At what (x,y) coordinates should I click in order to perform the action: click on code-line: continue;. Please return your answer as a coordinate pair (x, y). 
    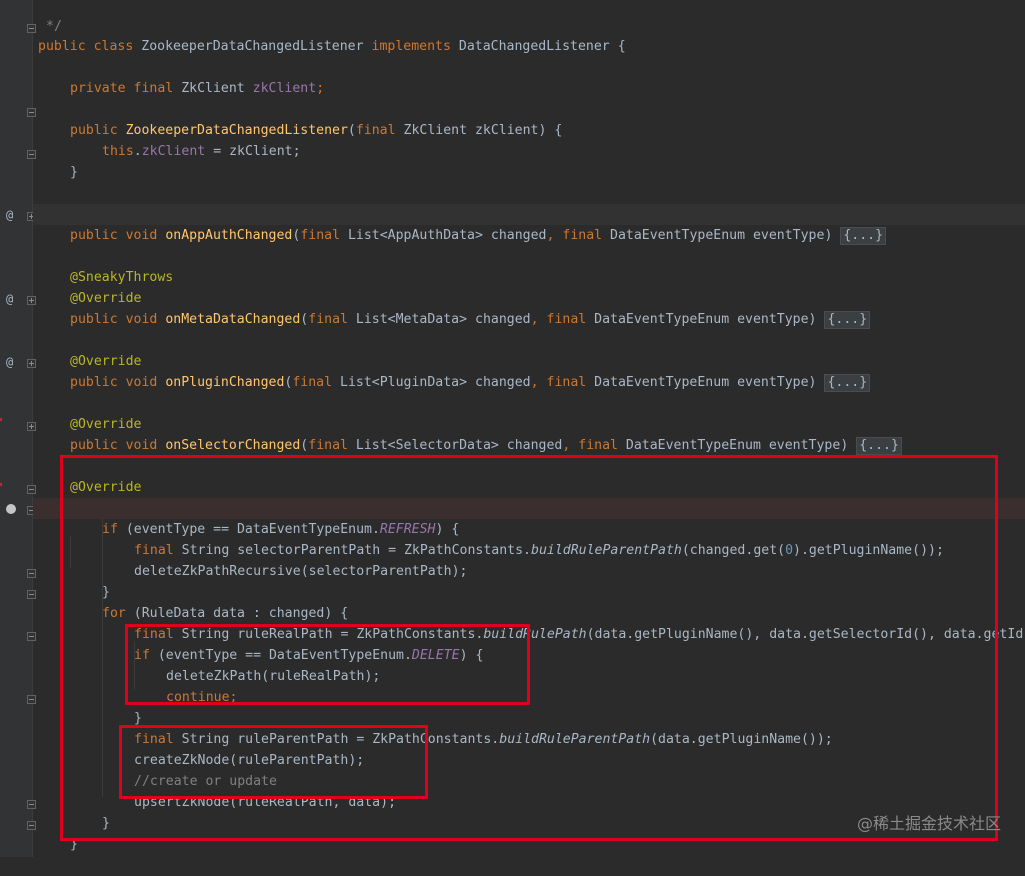
    Looking at the image, I should click on (202, 697).